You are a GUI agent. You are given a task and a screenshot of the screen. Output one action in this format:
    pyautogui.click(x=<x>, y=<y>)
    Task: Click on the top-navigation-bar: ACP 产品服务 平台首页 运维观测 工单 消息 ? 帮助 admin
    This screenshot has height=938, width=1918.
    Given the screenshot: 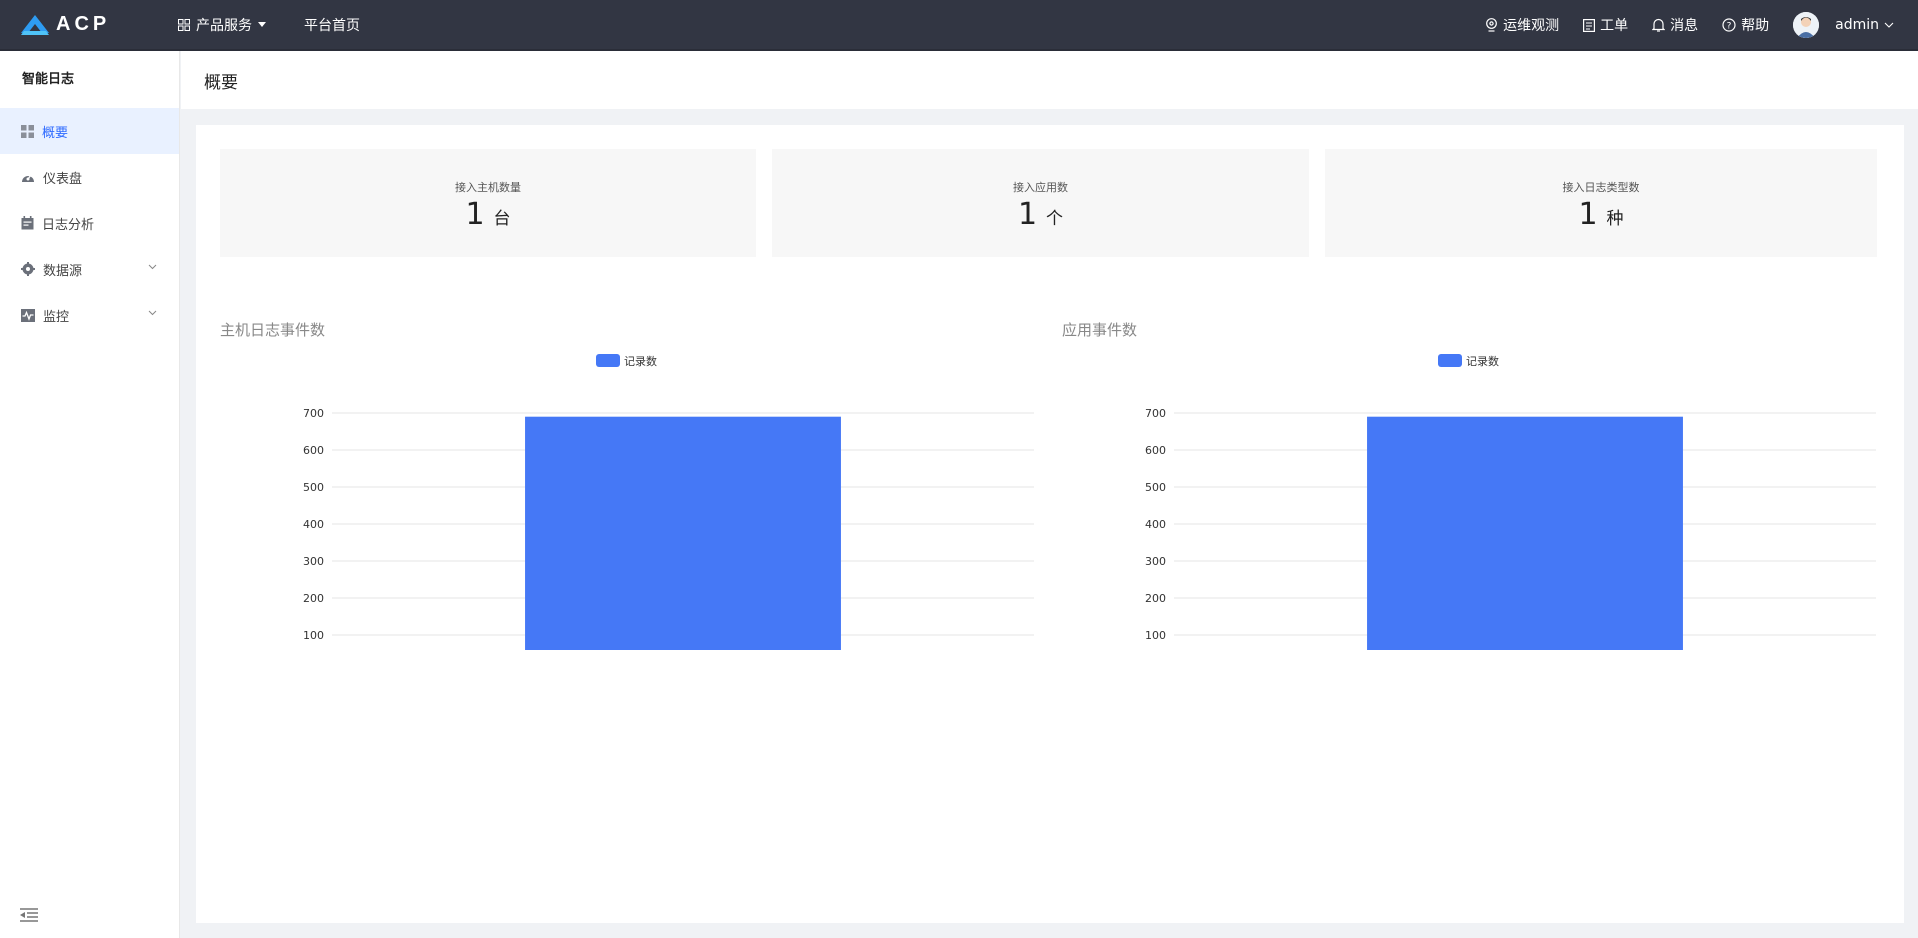 What is the action you would take?
    pyautogui.click(x=959, y=25)
    